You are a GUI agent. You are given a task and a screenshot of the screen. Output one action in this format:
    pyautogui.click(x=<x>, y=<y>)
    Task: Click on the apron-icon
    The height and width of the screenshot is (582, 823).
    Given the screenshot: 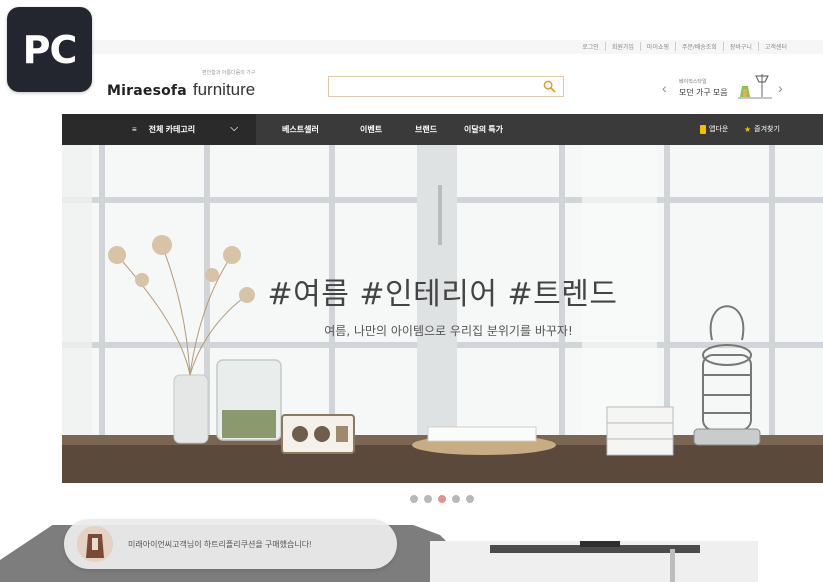 What is the action you would take?
    pyautogui.click(x=95, y=544)
    